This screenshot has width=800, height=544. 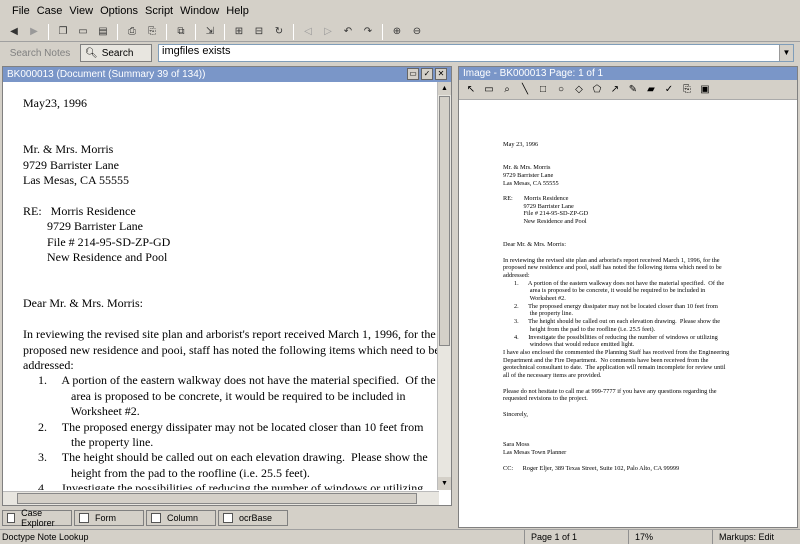 I want to click on main-toolbar: ◀ ▶ ❐ ▭ ▤ ⎙ ⎘ ⧉ ⇲ ⊞ ⊟ ↻ ◁ ▷ ↶ ↷ ⊕ ⊖, so click(x=400, y=32).